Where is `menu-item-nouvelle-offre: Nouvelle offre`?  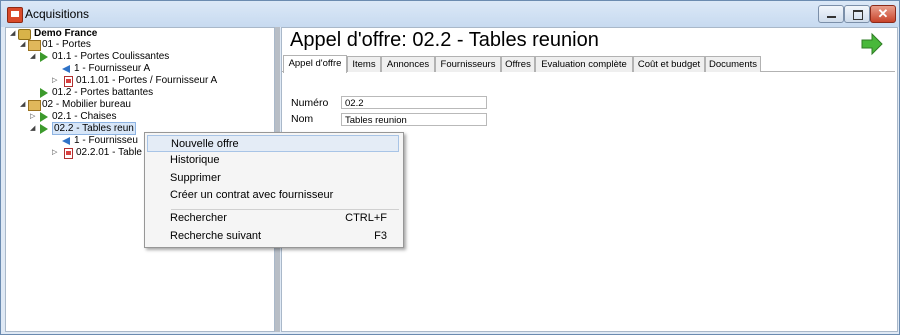 menu-item-nouvelle-offre: Nouvelle offre is located at coordinates (273, 143).